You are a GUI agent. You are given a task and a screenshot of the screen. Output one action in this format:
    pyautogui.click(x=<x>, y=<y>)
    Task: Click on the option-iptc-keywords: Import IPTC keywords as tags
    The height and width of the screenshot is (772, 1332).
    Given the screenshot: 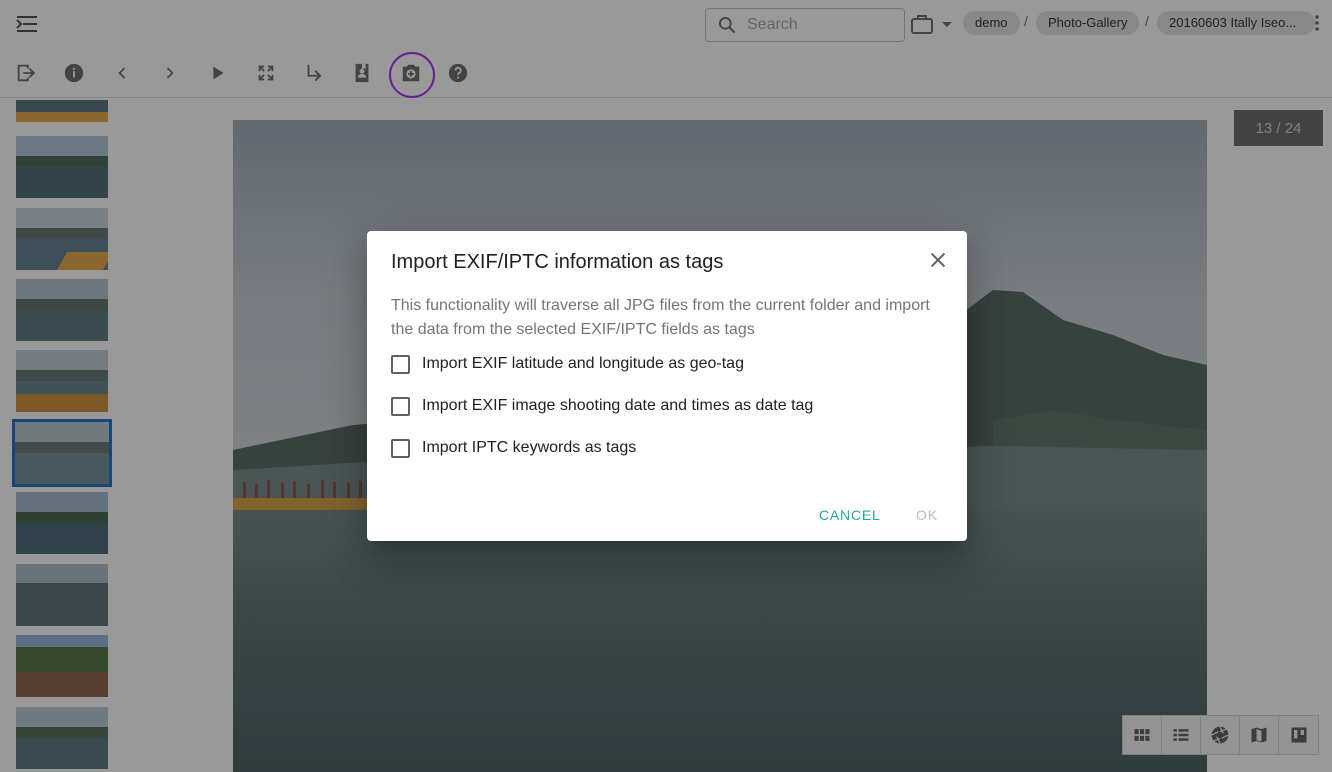 What is the action you would take?
    pyautogui.click(x=513, y=448)
    